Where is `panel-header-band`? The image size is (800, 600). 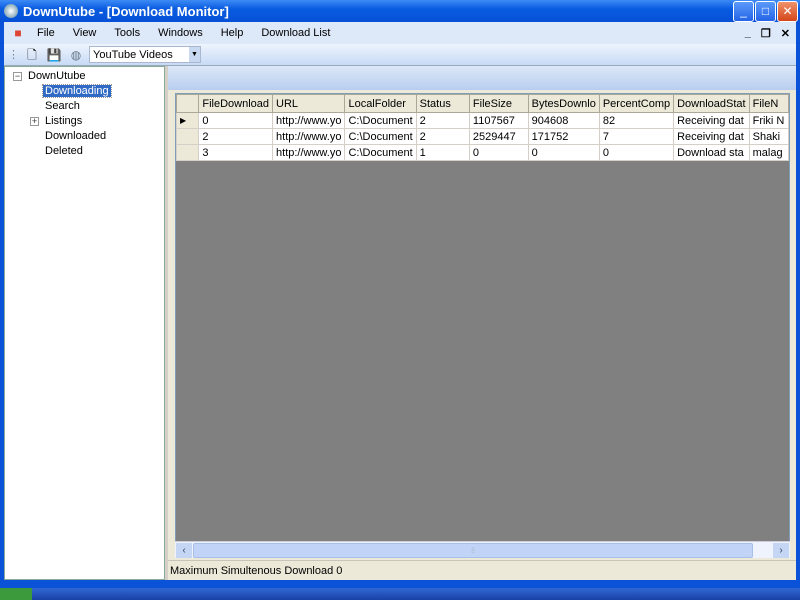 panel-header-band is located at coordinates (482, 78).